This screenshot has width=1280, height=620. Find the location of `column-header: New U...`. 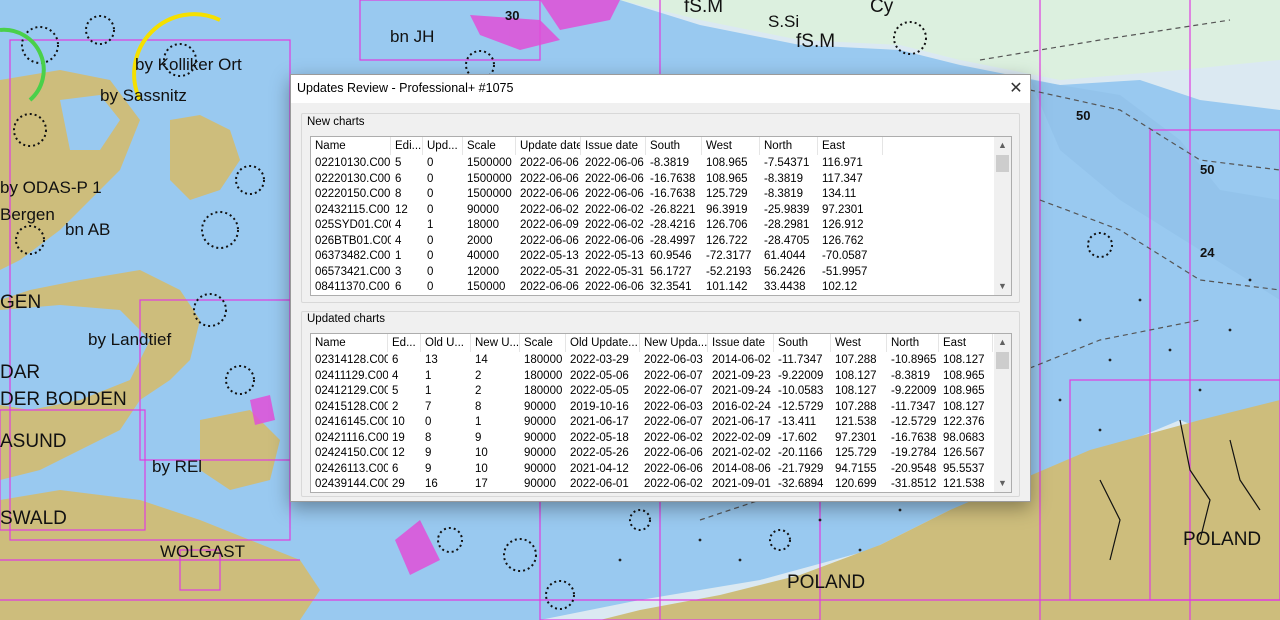

column-header: New U... is located at coordinates (495, 343).